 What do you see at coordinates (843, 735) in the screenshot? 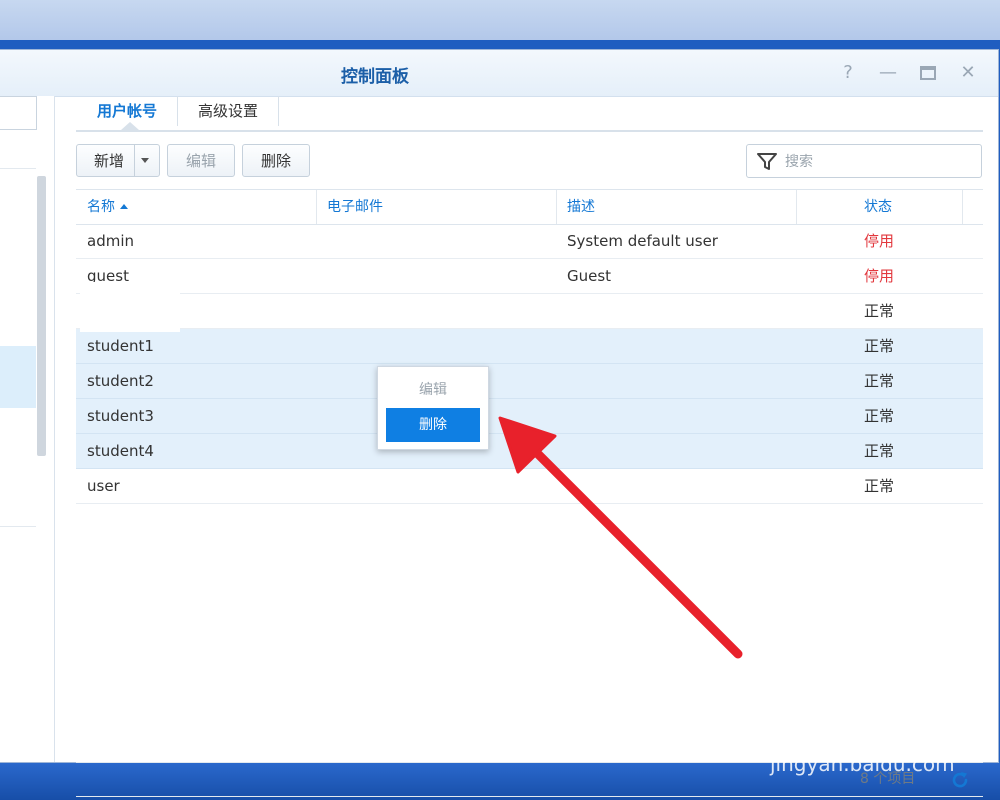
I see `baidu-watermark: Baidu经验` at bounding box center [843, 735].